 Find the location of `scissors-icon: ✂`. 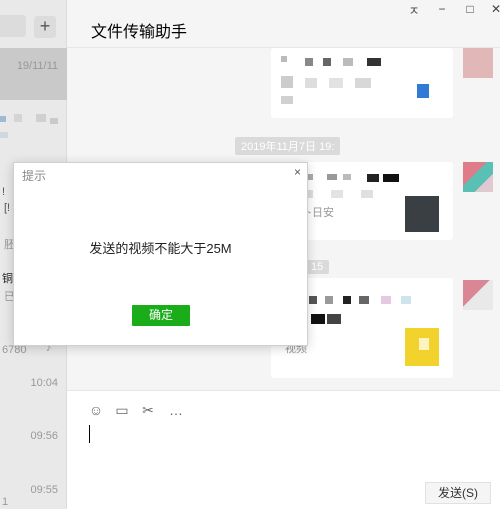

scissors-icon: ✂ is located at coordinates (148, 410).